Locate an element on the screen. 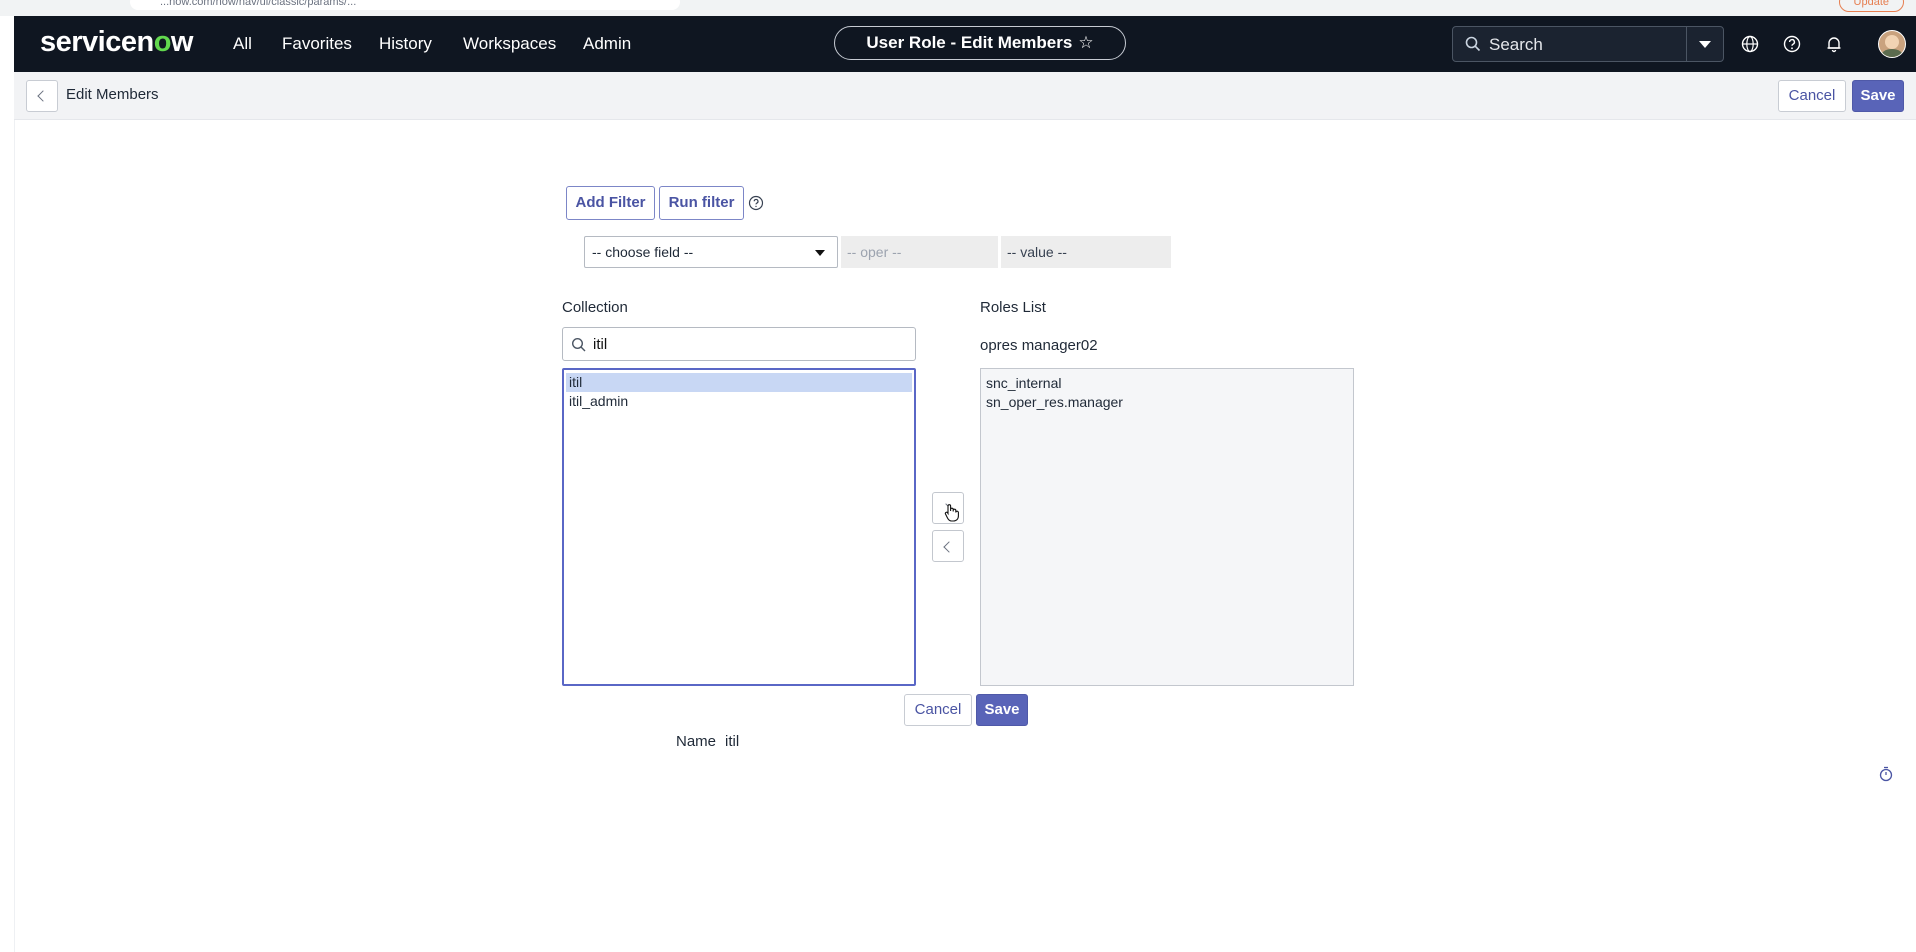 The image size is (1916, 952). header-save-button: Save is located at coordinates (1878, 96).